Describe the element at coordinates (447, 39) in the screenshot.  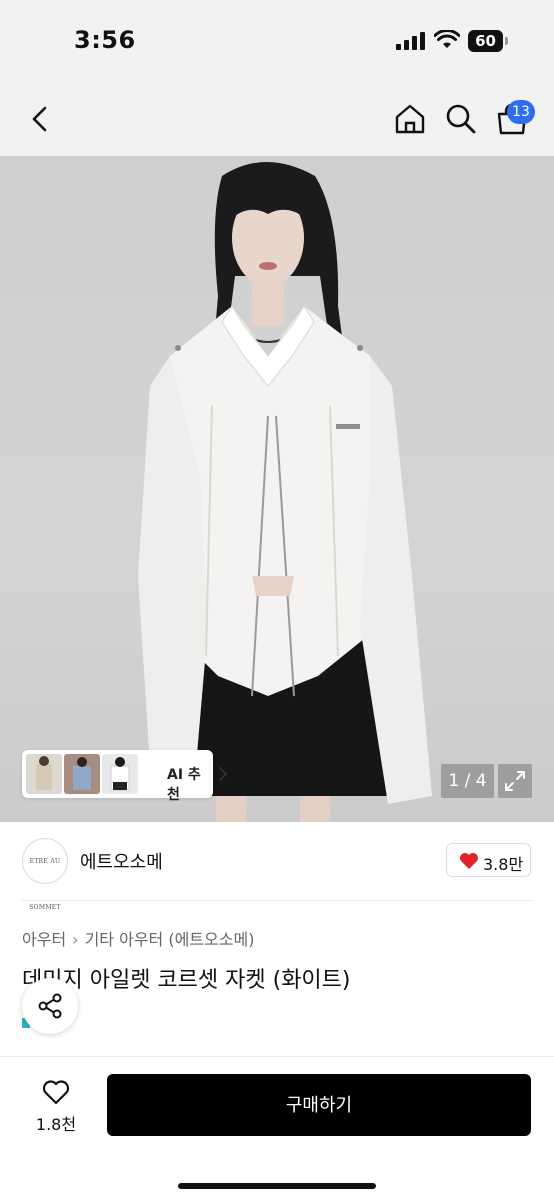
I see `wifi-icon` at that location.